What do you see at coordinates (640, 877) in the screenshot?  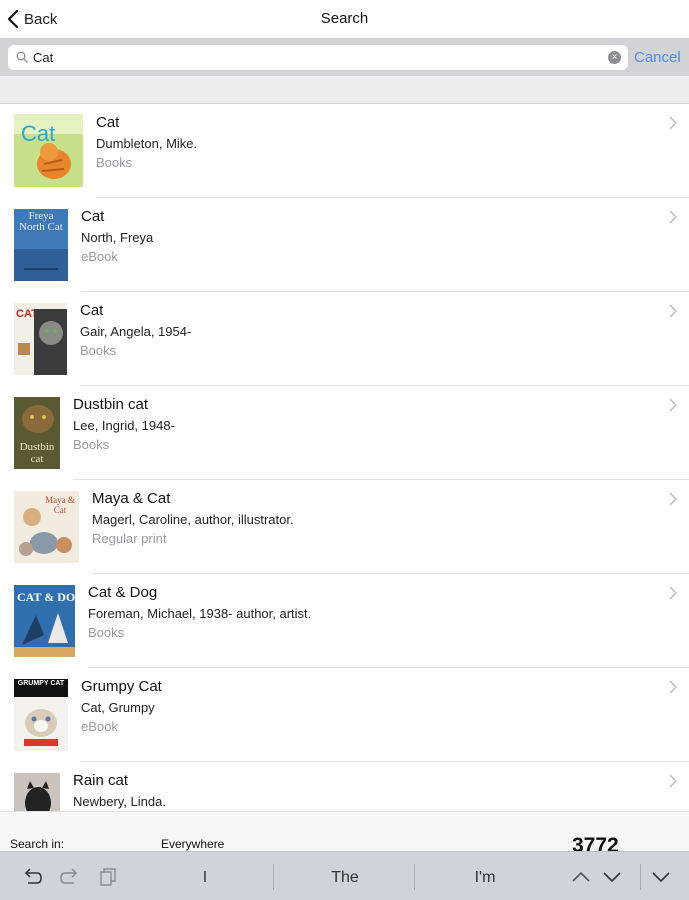 I see `toolbar-divider` at bounding box center [640, 877].